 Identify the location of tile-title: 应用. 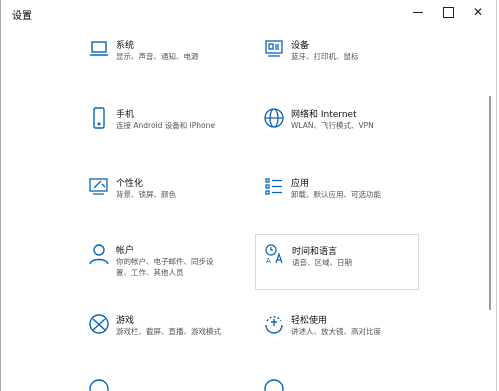
(300, 184).